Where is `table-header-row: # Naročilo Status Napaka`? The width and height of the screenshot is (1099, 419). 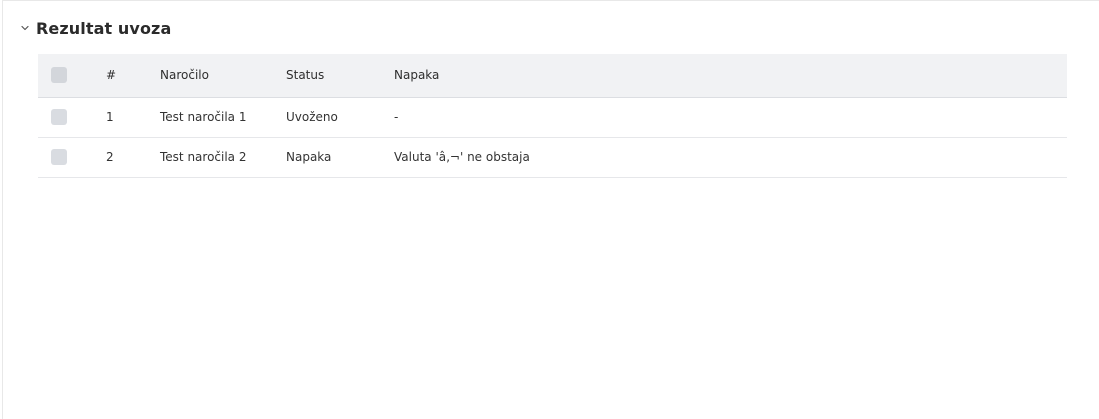
table-header-row: # Naročilo Status Napaka is located at coordinates (552, 75).